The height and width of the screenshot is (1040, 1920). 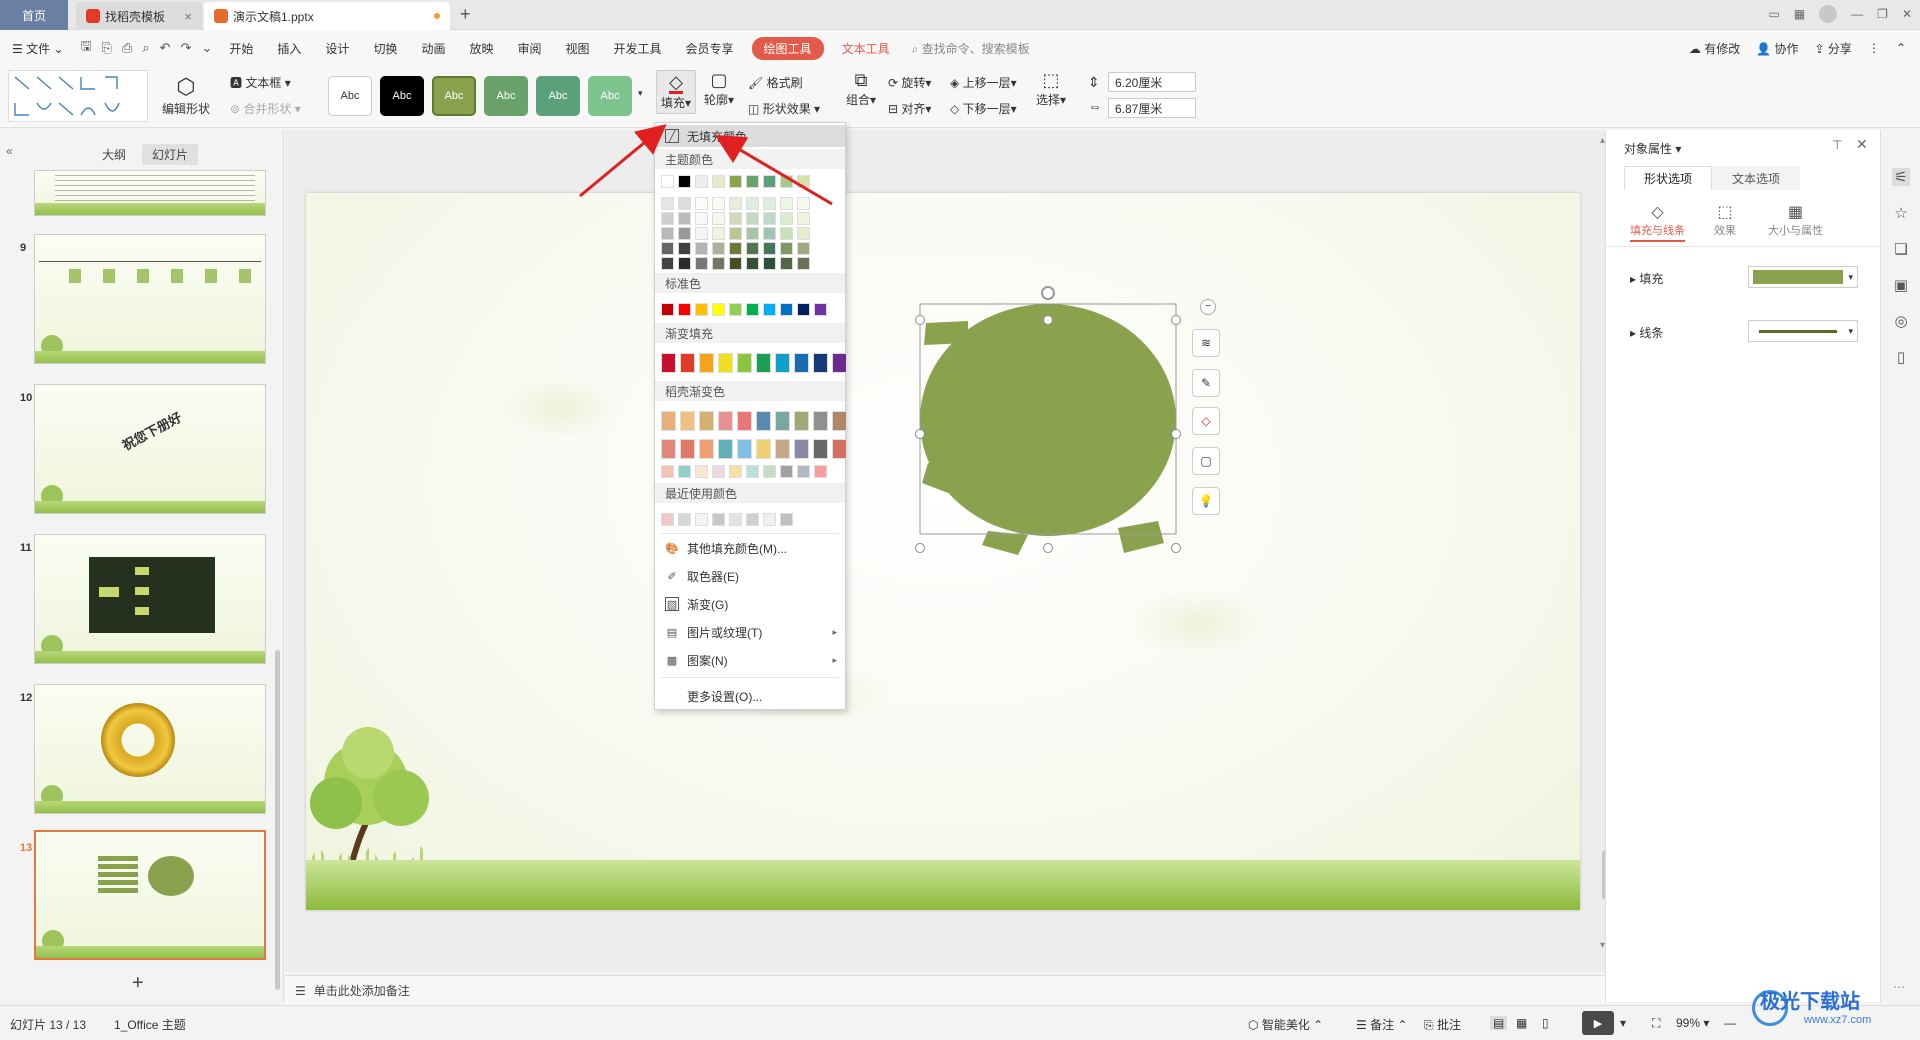 What do you see at coordinates (1206, 383) in the screenshot?
I see `pen-icon: ✎` at bounding box center [1206, 383].